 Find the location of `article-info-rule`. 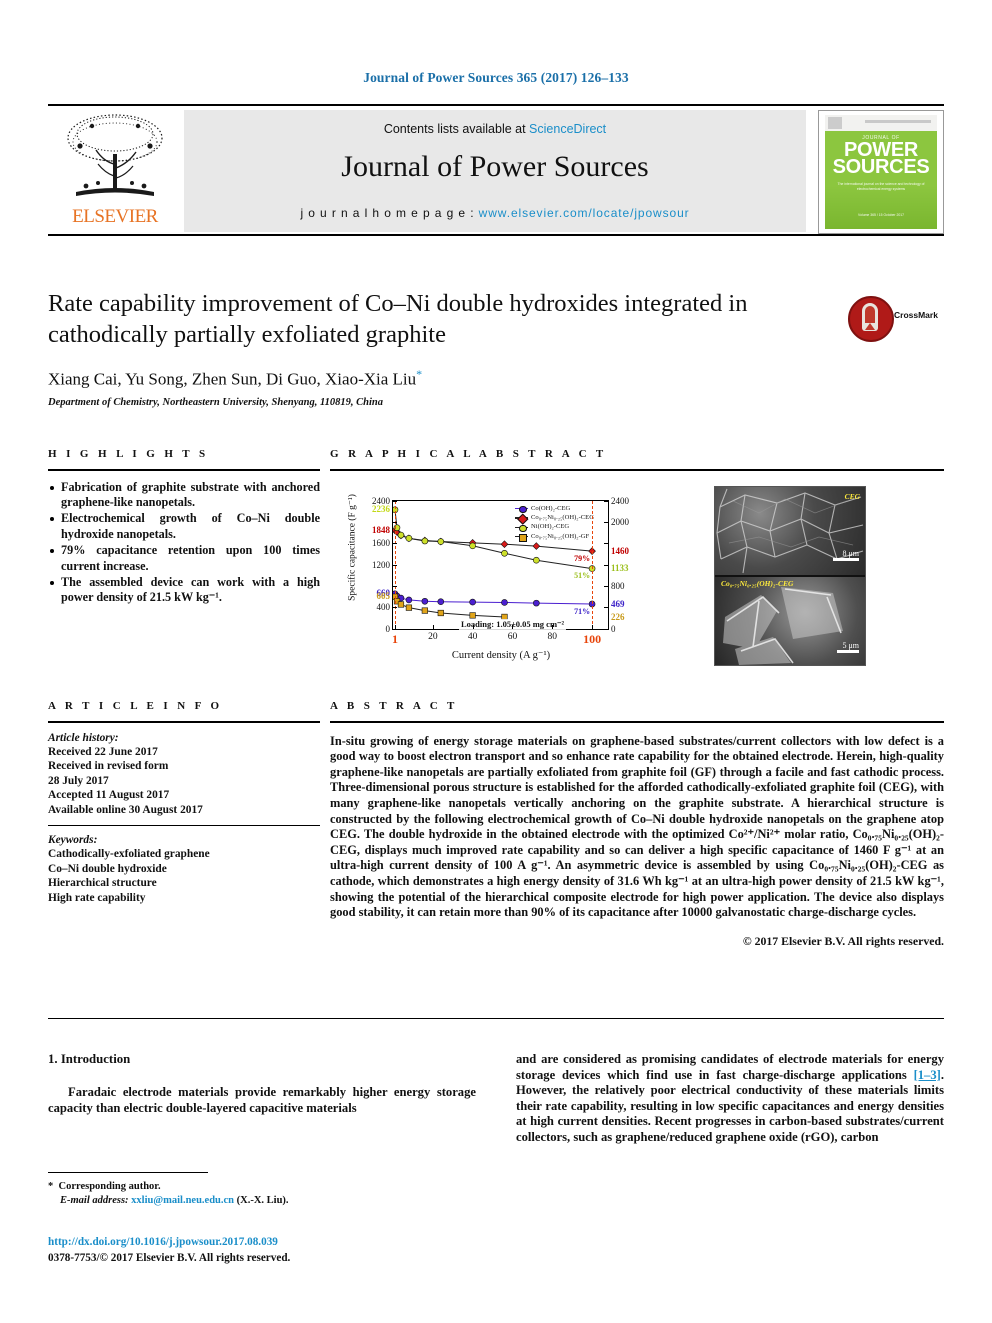

article-info-rule is located at coordinates (184, 722).